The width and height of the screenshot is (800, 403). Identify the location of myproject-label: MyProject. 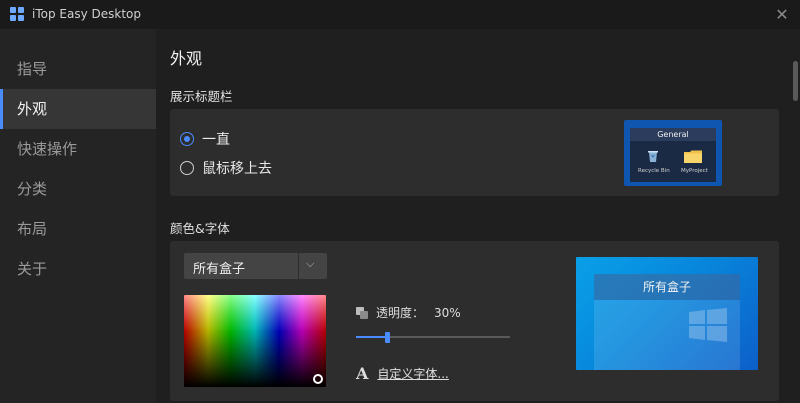
(694, 171).